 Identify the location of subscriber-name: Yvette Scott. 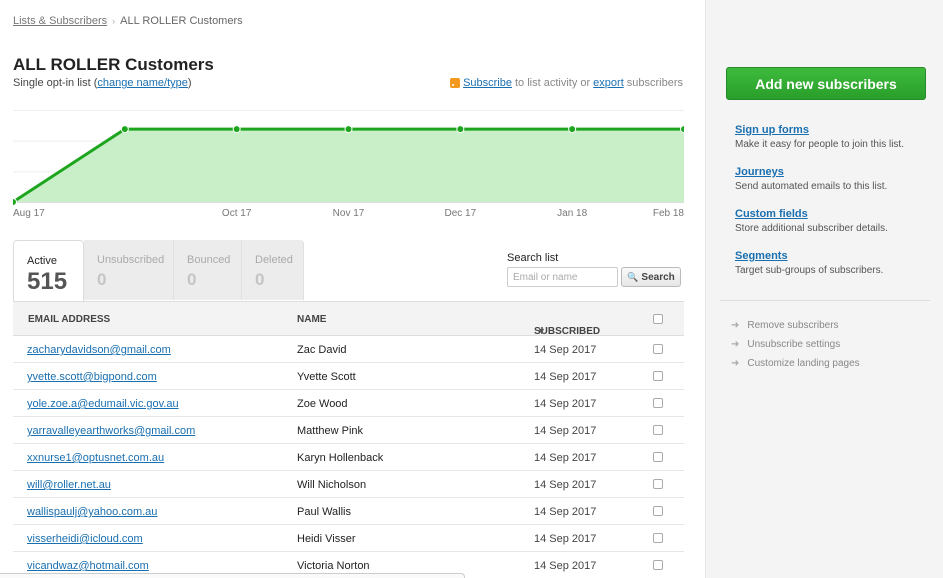
(326, 377).